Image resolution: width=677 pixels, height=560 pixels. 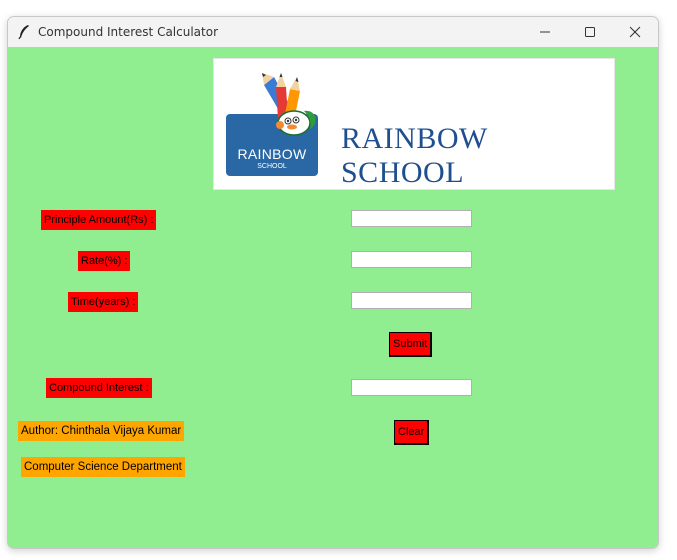 I want to click on maximize-button, so click(x=589, y=32).